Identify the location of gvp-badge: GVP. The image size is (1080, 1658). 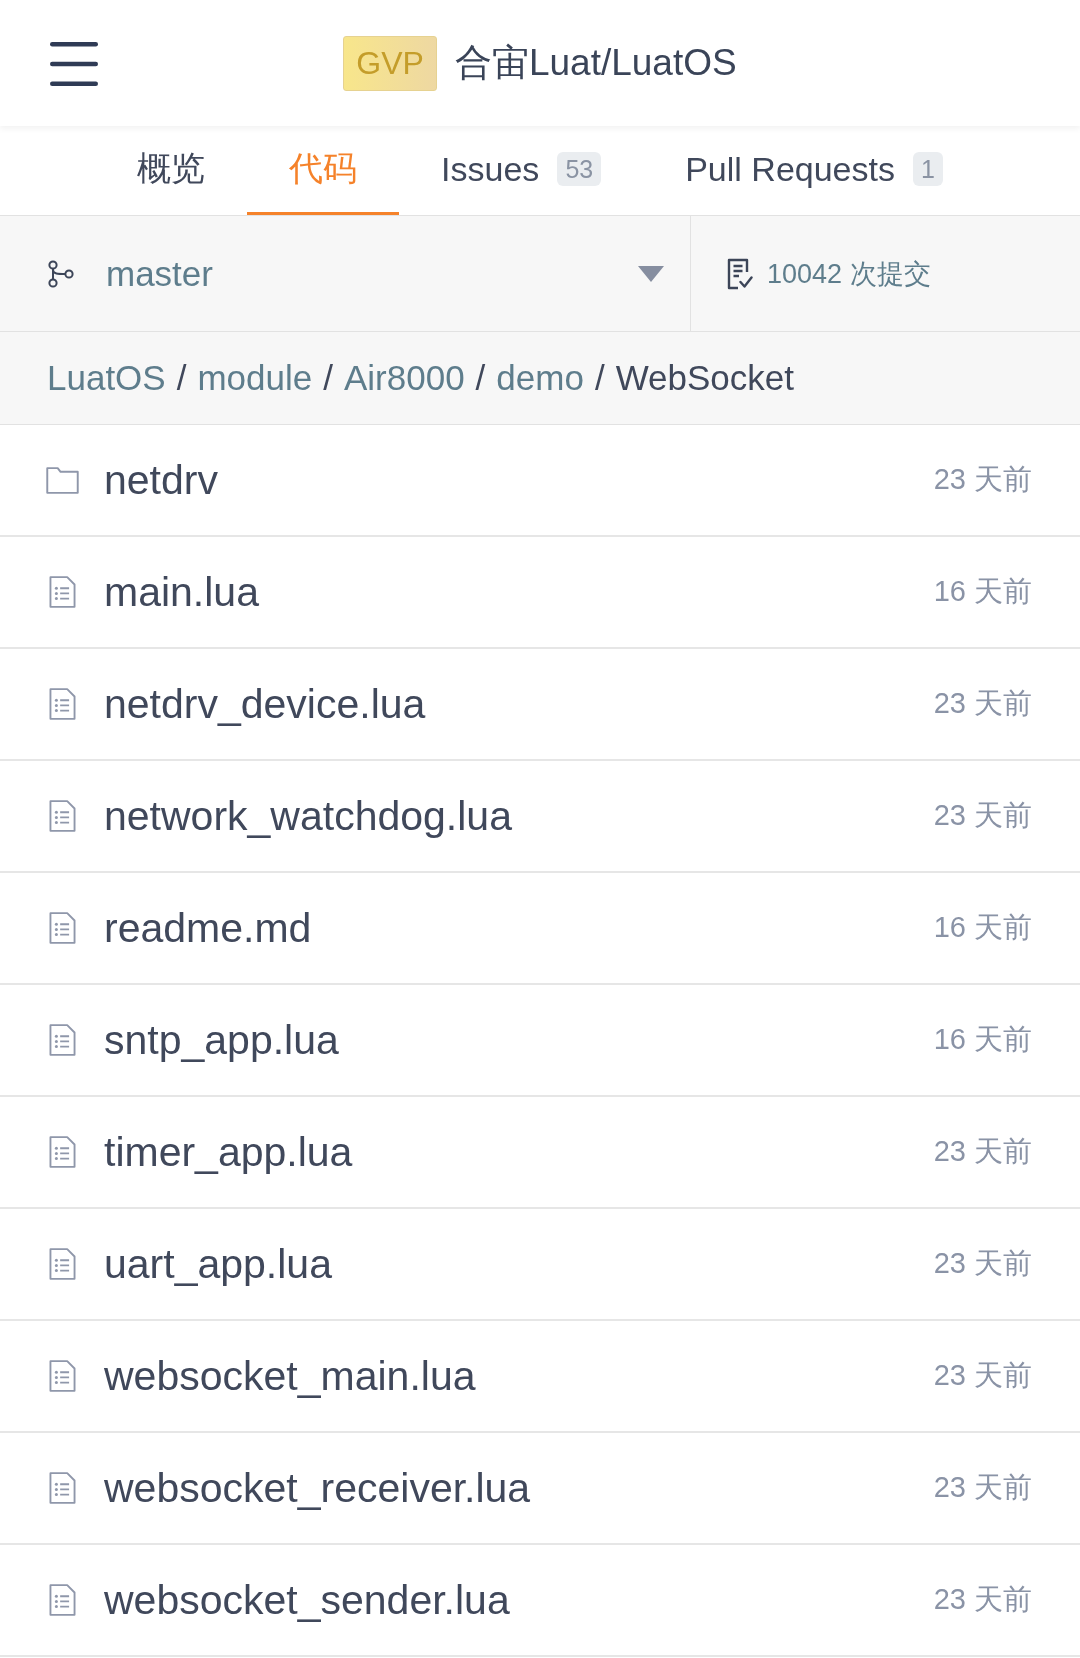
(390, 63).